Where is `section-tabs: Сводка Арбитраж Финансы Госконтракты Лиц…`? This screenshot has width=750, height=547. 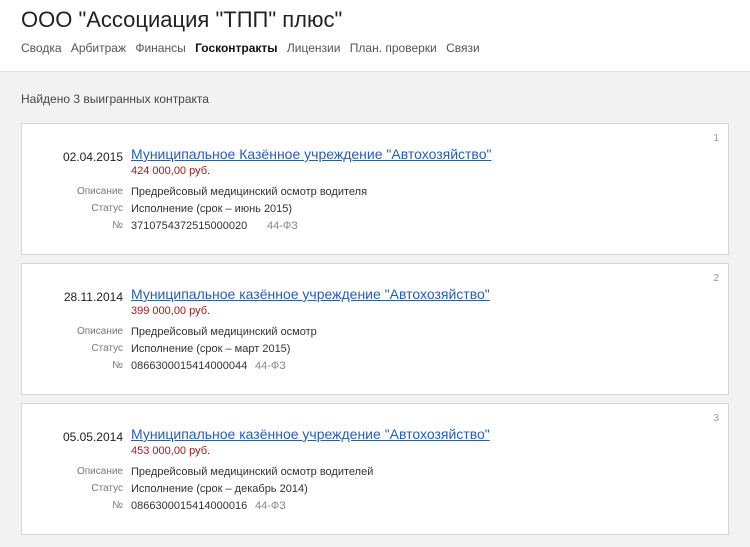
section-tabs: Сводка Арбитраж Финансы Госконтракты Лиц… is located at coordinates (253, 48).